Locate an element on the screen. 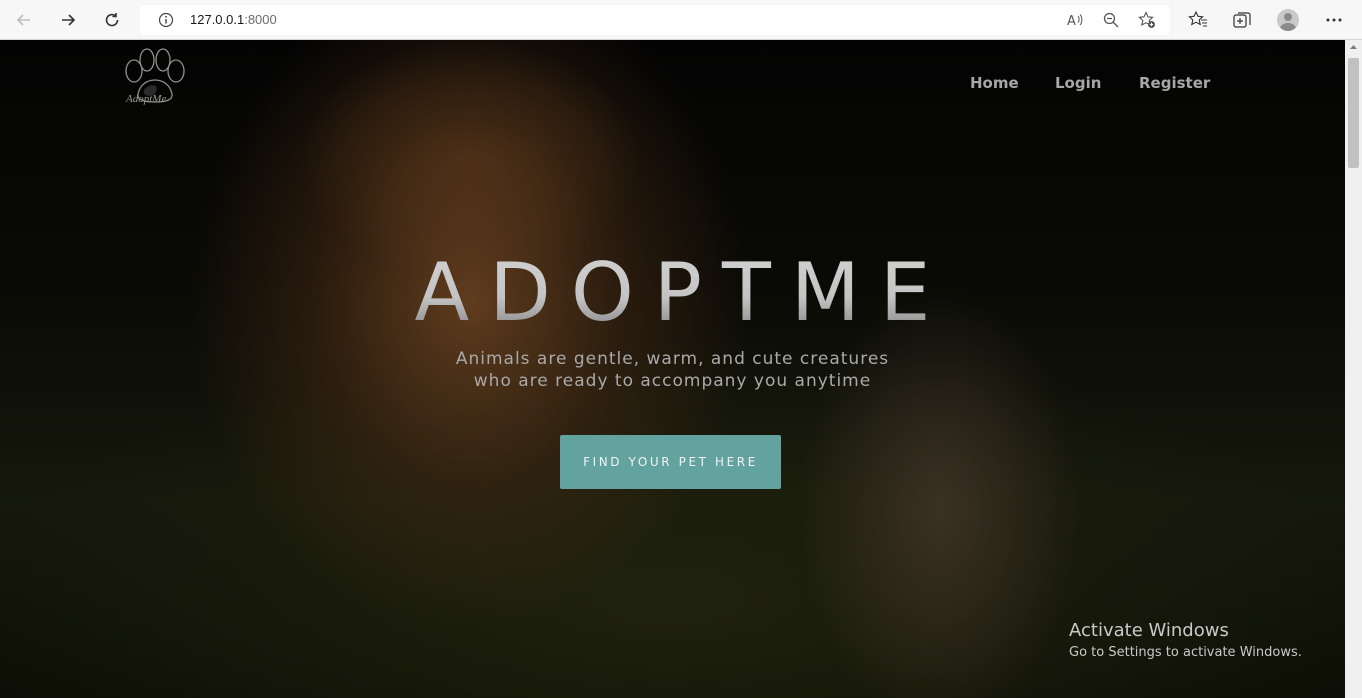 The image size is (1362, 698). back-icon is located at coordinates (23, 20).